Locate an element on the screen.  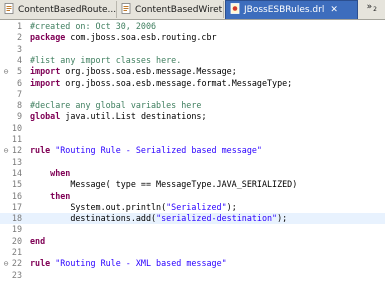
code-text: when is located at coordinates (50, 173).